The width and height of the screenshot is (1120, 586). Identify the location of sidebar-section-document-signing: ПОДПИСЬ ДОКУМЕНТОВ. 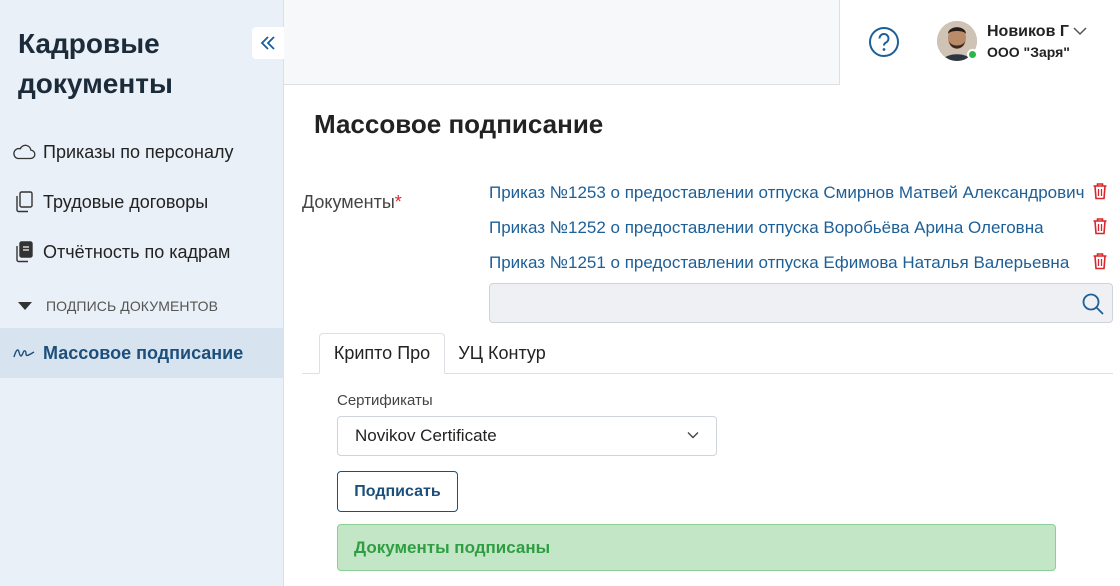
(141, 306).